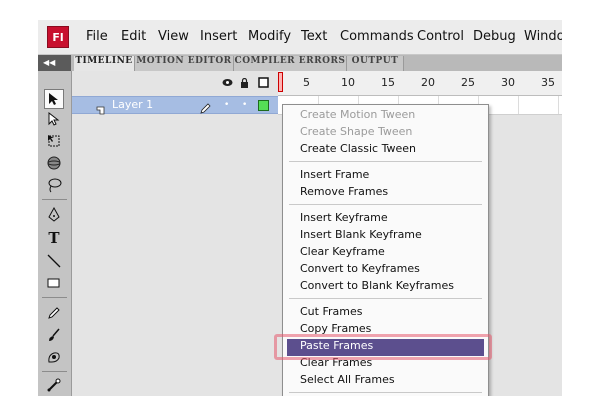 Image resolution: width=600 pixels, height=396 pixels. What do you see at coordinates (58, 37) in the screenshot?
I see `flash-logo: Fl` at bounding box center [58, 37].